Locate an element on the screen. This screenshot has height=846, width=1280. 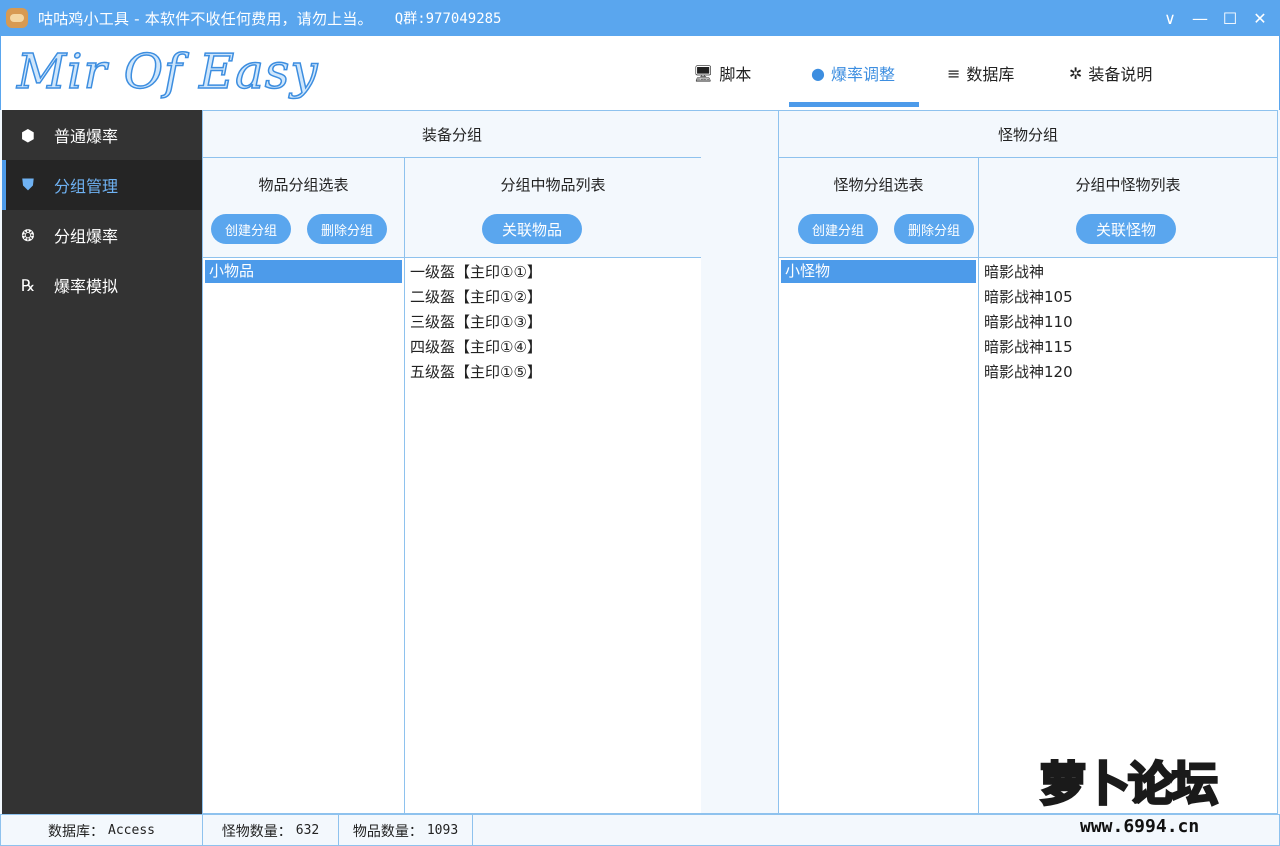
item-group-list: 小物品 is located at coordinates (303, 535).